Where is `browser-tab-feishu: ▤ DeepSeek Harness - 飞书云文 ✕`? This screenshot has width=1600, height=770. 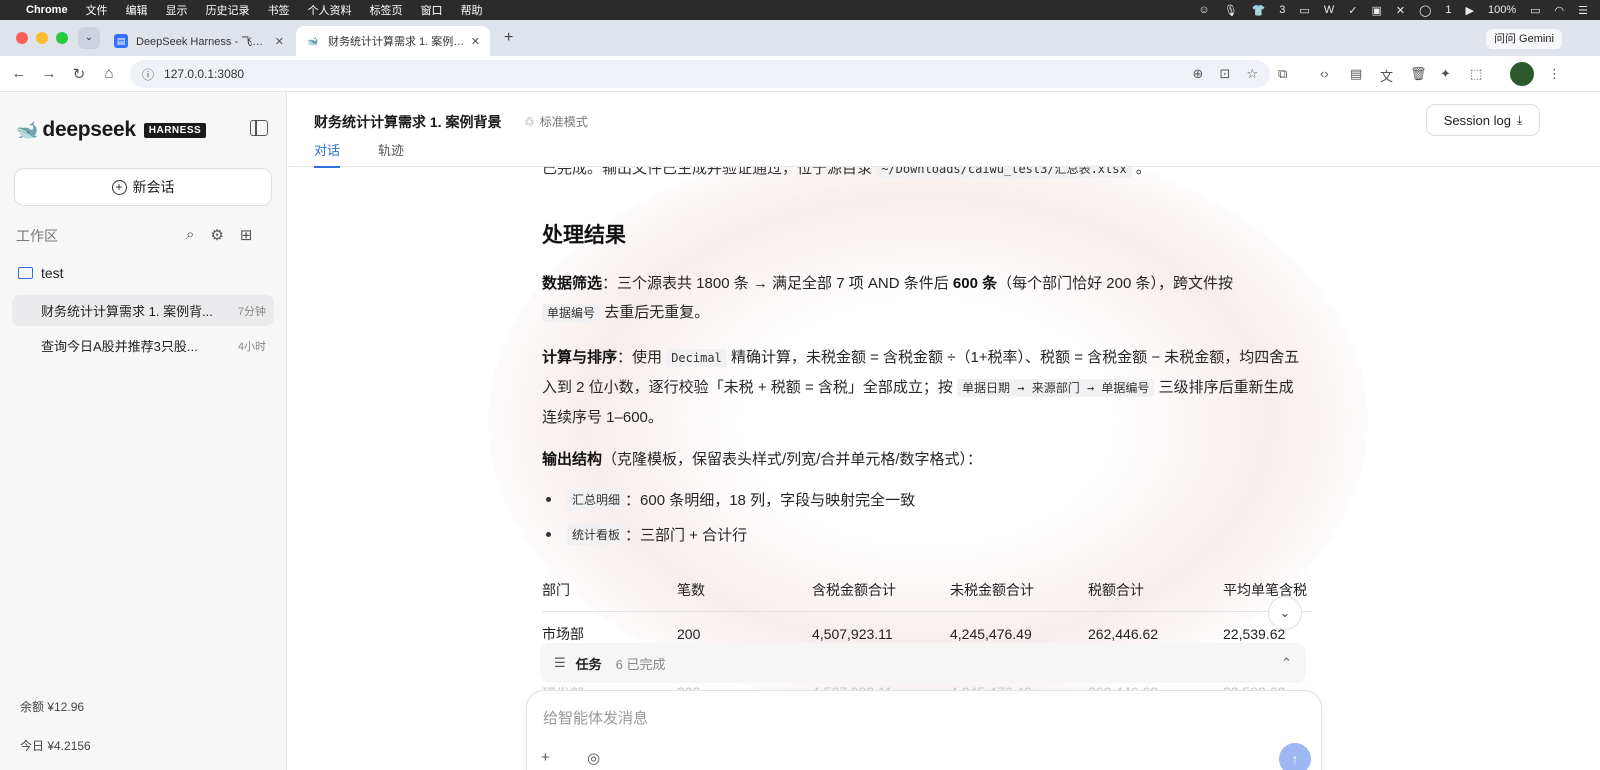 browser-tab-feishu: ▤ DeepSeek Harness - 飞书云文 ✕ is located at coordinates (199, 41).